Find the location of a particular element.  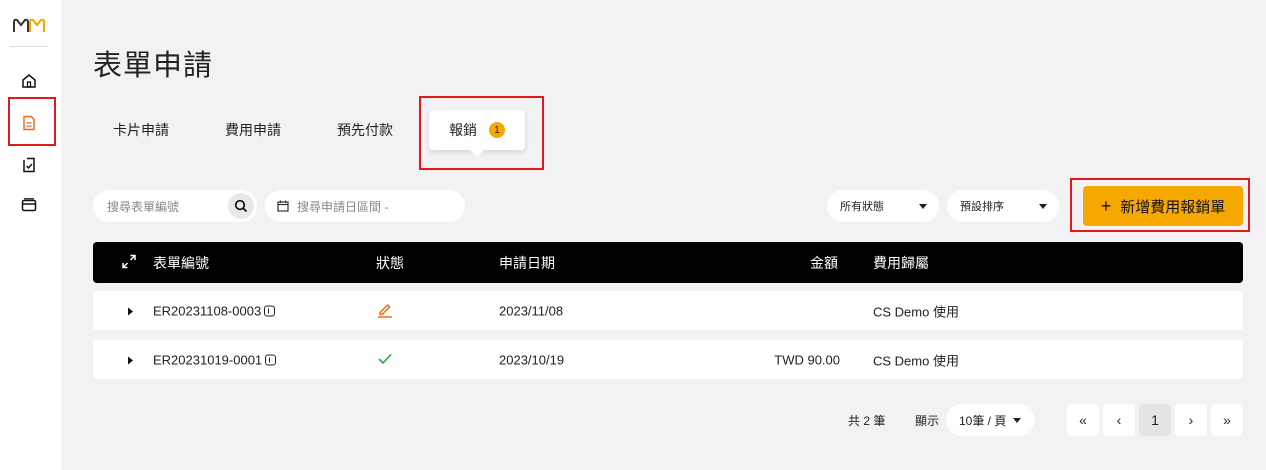

tab-card-application: 卡片申請 is located at coordinates (141, 130).